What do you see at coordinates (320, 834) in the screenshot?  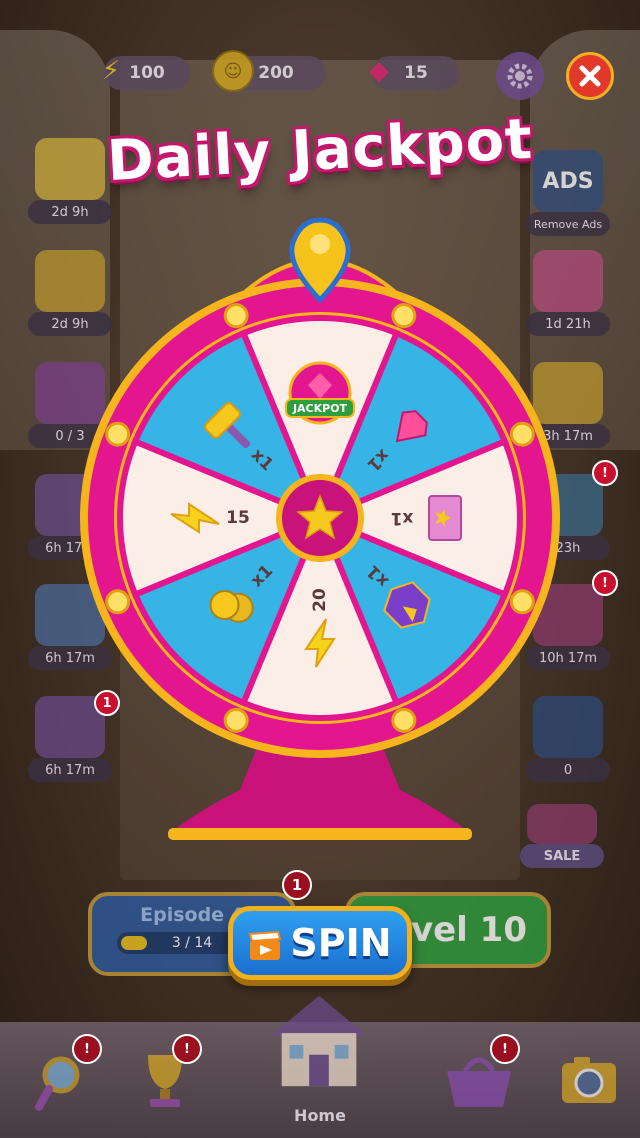 I see `wheel-stand-base` at bounding box center [320, 834].